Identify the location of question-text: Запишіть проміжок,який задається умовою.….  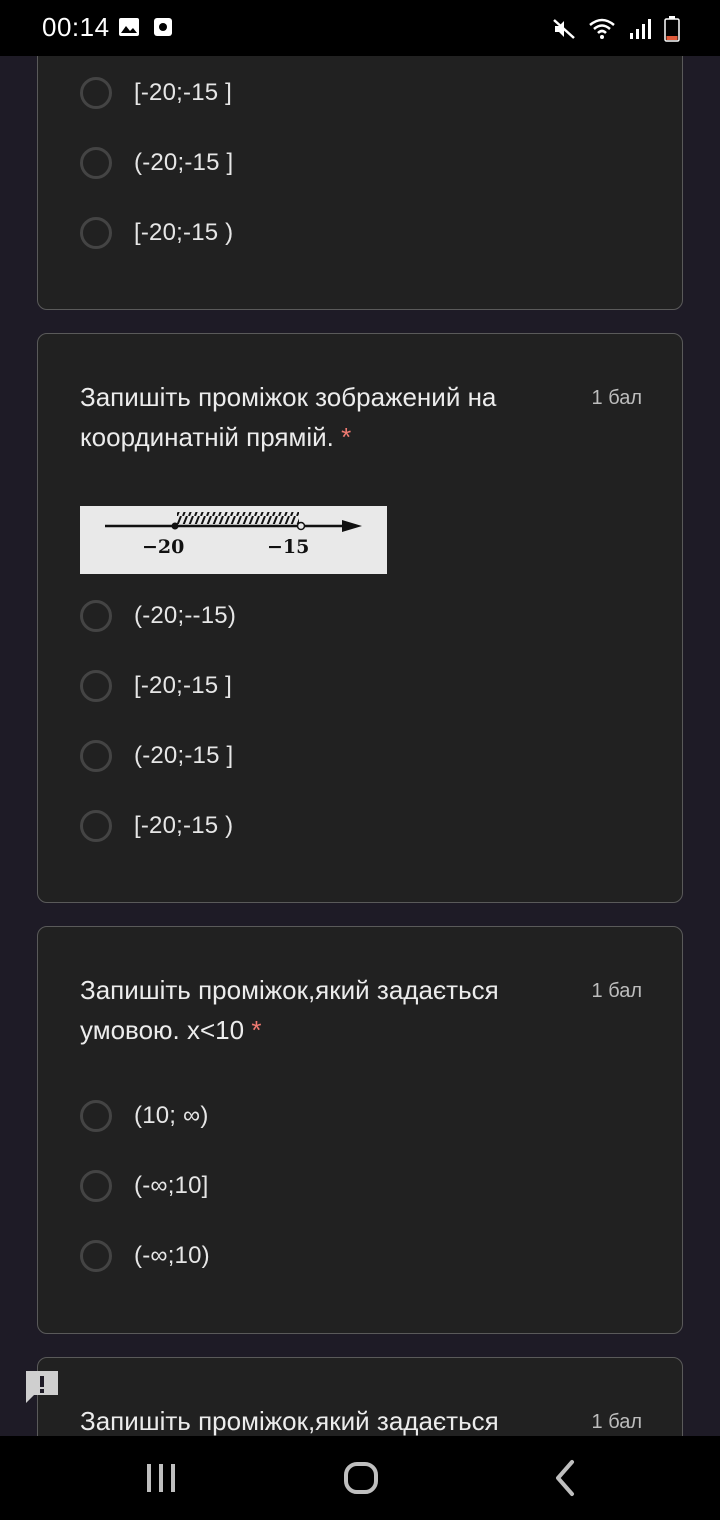
(289, 1010).